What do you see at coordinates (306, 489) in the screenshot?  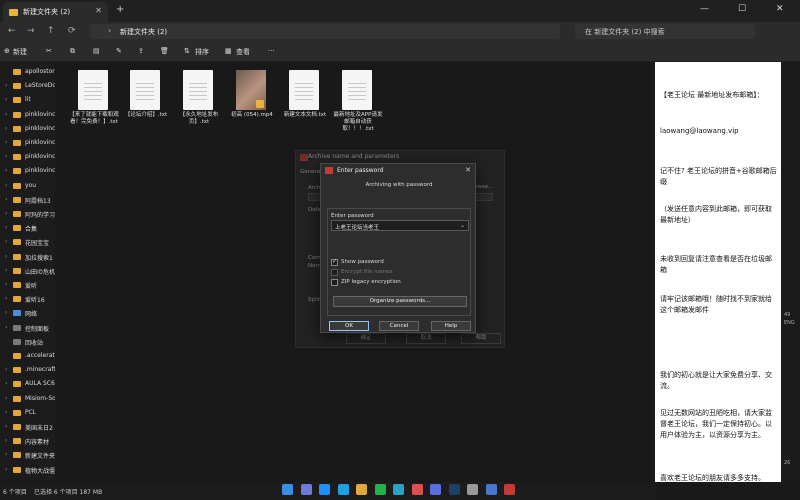 I see `search-icon` at bounding box center [306, 489].